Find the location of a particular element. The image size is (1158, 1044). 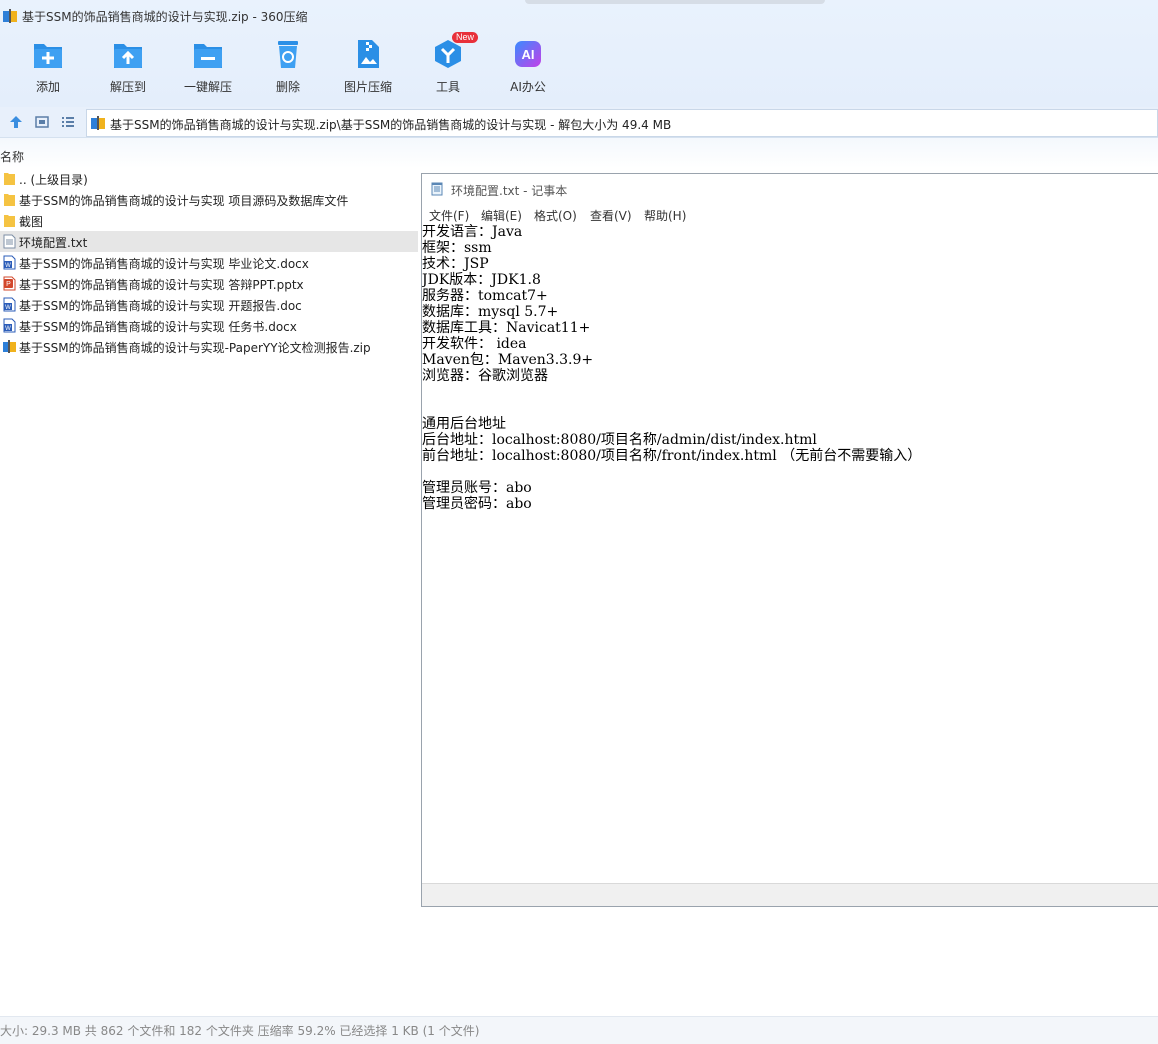

menu-view: 查看(V) is located at coordinates (611, 215).